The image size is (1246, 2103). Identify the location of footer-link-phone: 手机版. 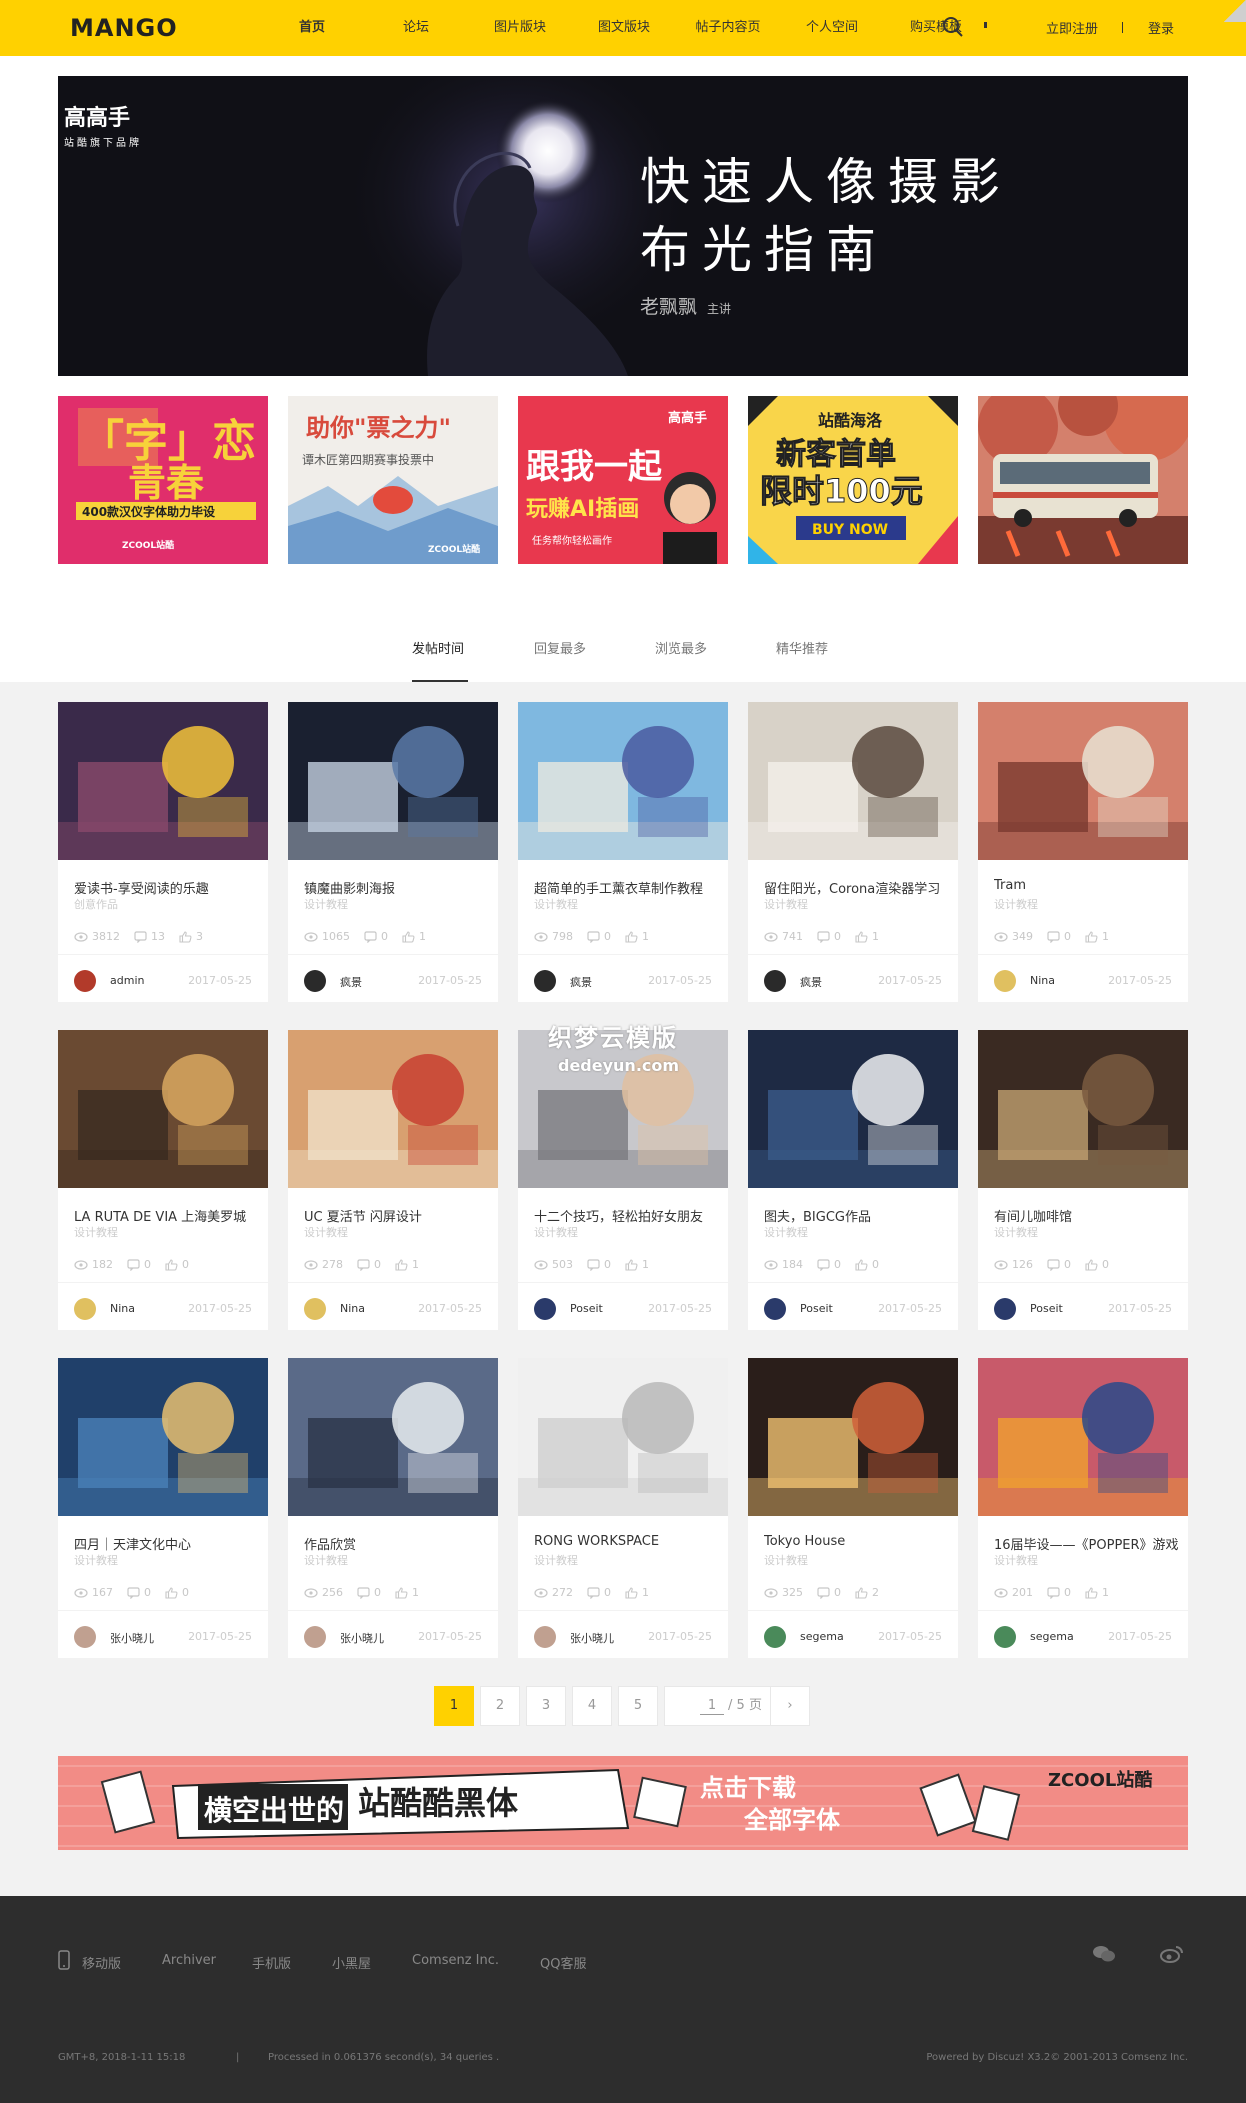
(271, 1962).